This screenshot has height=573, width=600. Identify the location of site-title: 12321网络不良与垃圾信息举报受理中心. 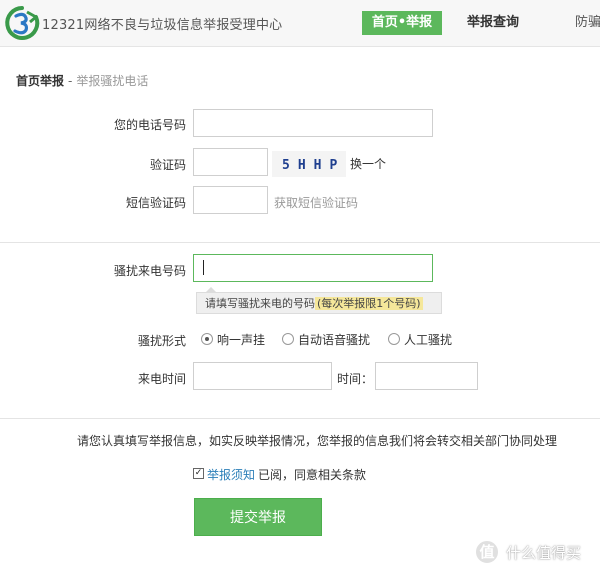
(162, 25).